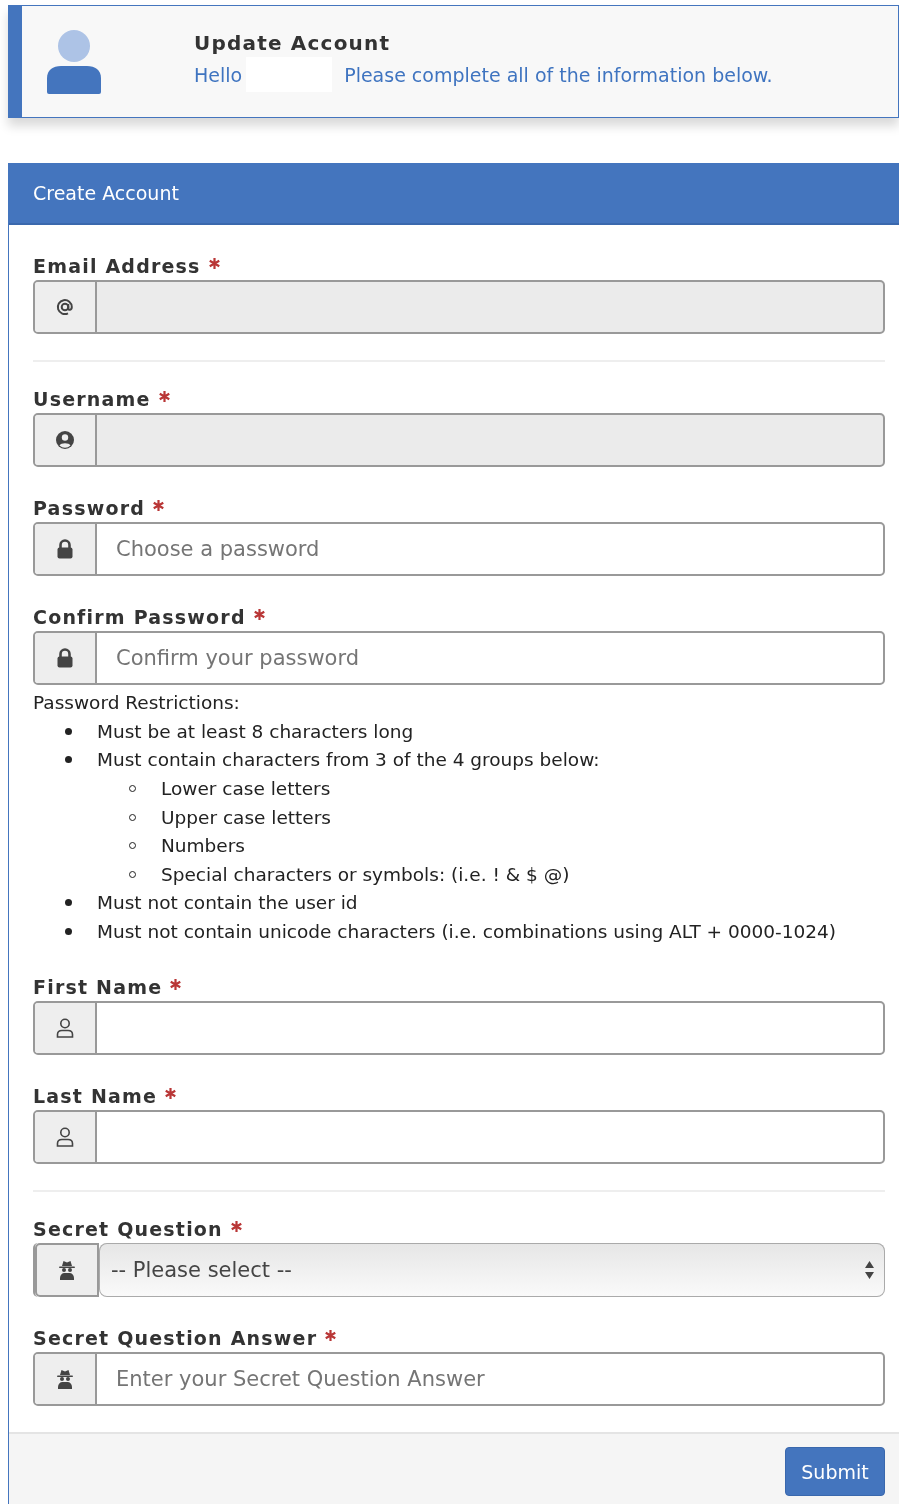 This screenshot has height=1505, width=899. I want to click on field-label: Last Name, so click(105, 1093).